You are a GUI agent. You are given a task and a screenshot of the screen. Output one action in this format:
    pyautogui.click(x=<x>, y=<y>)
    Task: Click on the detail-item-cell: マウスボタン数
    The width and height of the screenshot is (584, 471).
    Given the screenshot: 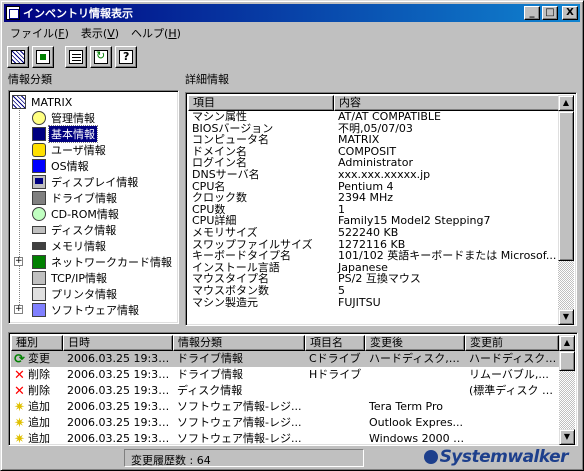 What is the action you would take?
    pyautogui.click(x=230, y=290)
    